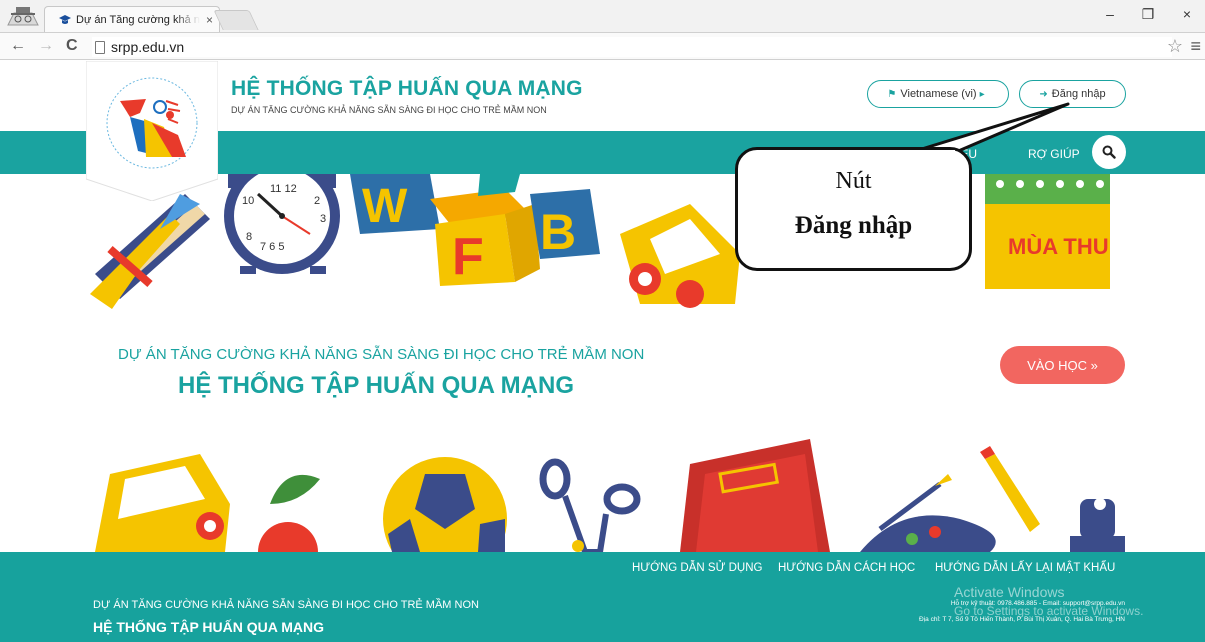  I want to click on callout-joint, so click(935, 152).